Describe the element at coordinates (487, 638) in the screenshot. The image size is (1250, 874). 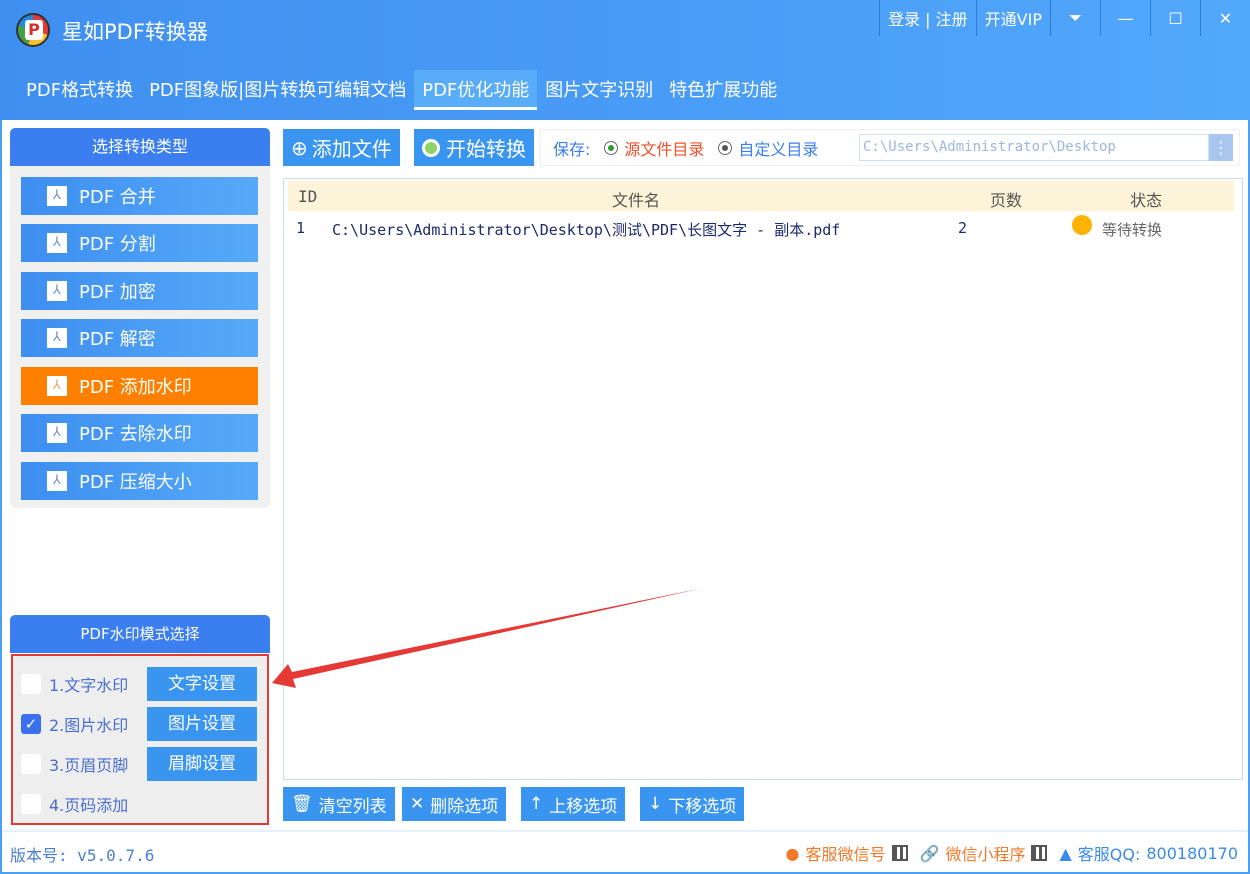
I see `annotation-arrow` at that location.